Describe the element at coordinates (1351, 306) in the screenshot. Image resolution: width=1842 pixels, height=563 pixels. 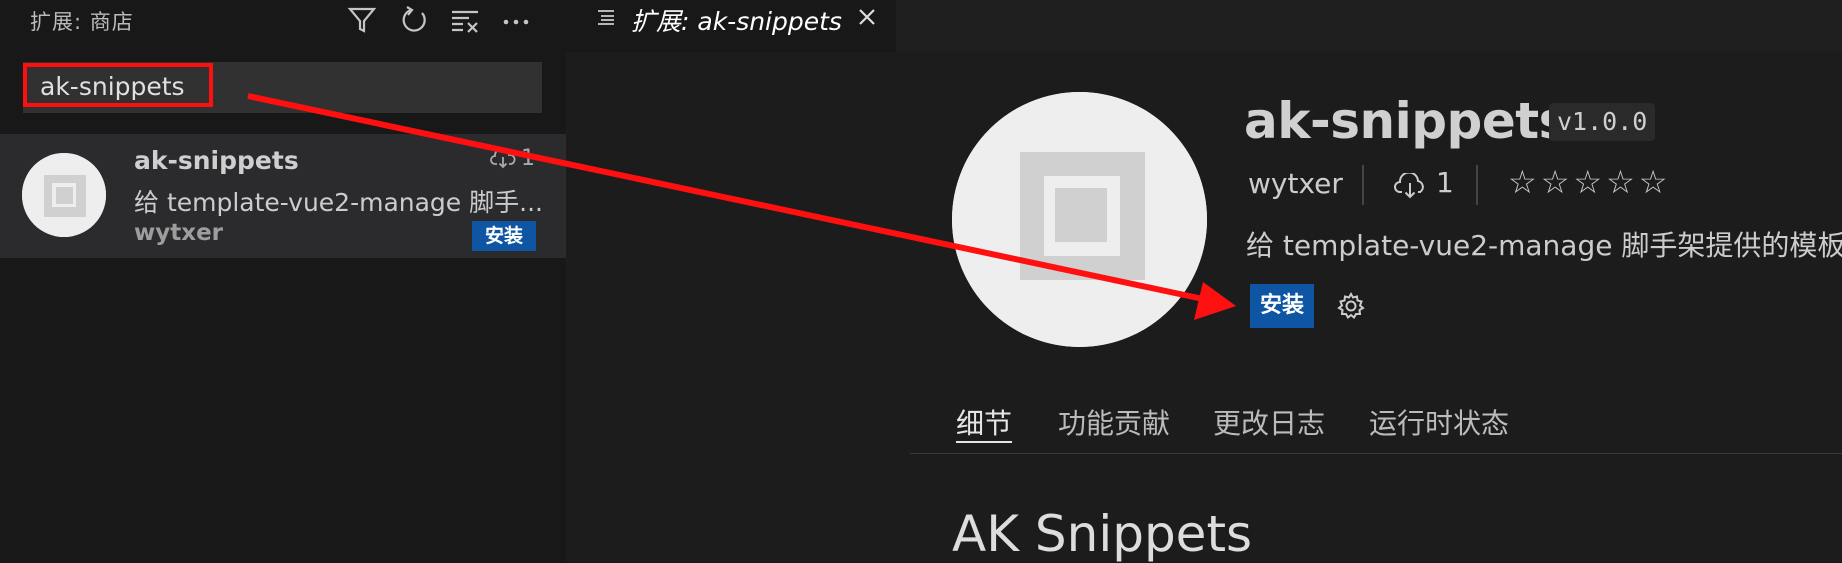
I see `gear-icon` at that location.